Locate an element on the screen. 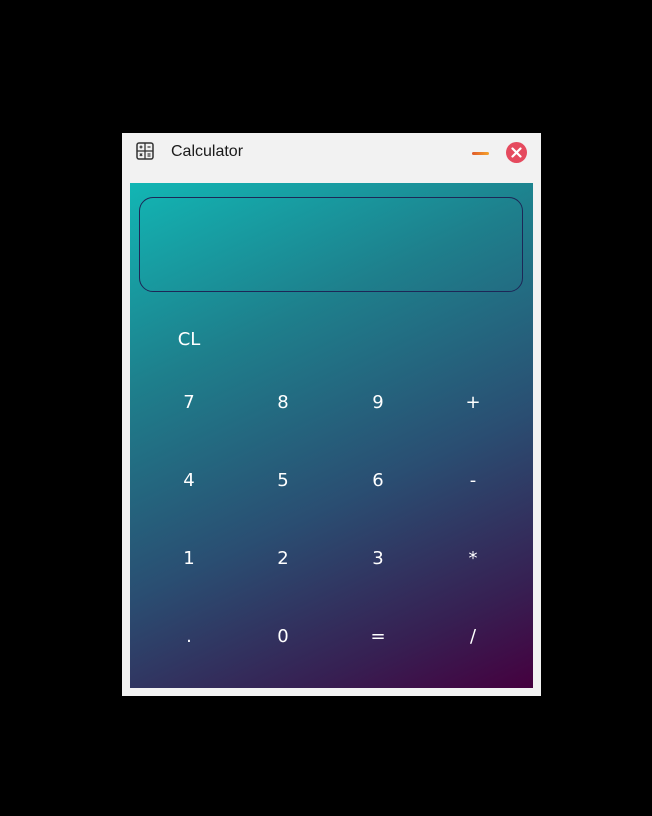 The image size is (652, 816). key-0: 0 is located at coordinates (283, 637).